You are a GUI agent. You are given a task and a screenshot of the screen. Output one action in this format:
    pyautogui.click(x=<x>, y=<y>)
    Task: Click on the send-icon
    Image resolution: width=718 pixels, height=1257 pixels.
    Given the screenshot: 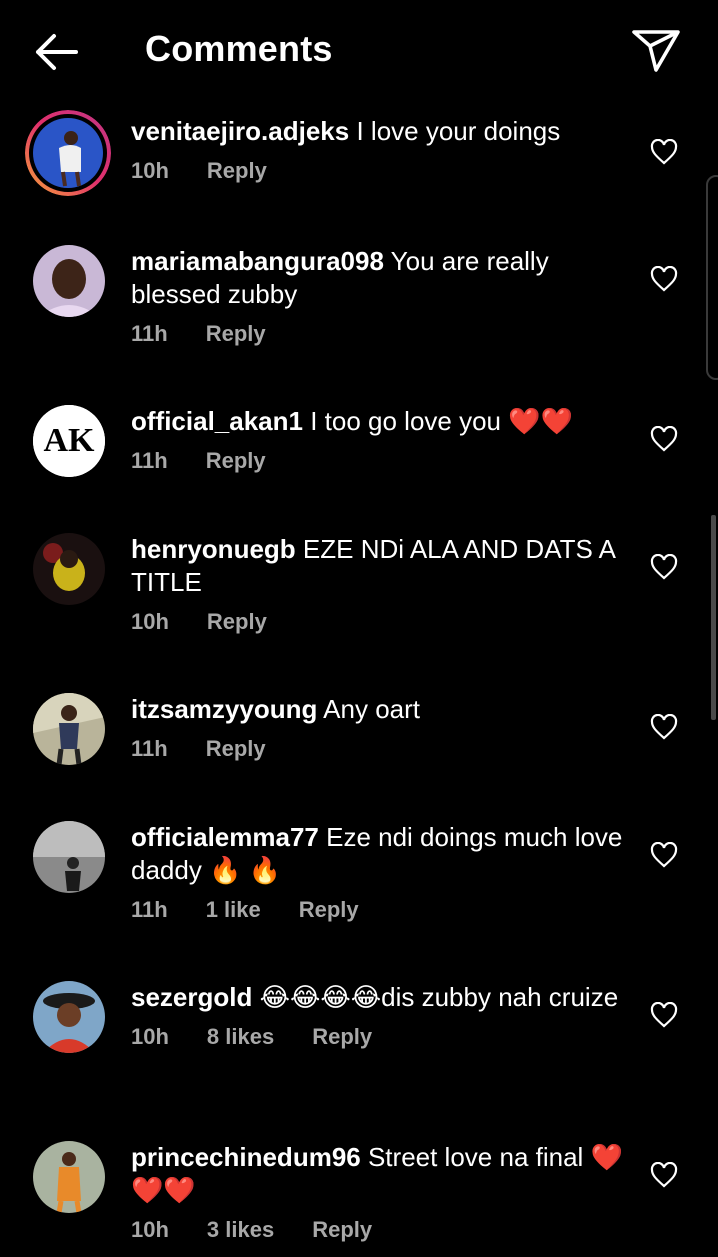 What is the action you would take?
    pyautogui.click(x=656, y=51)
    